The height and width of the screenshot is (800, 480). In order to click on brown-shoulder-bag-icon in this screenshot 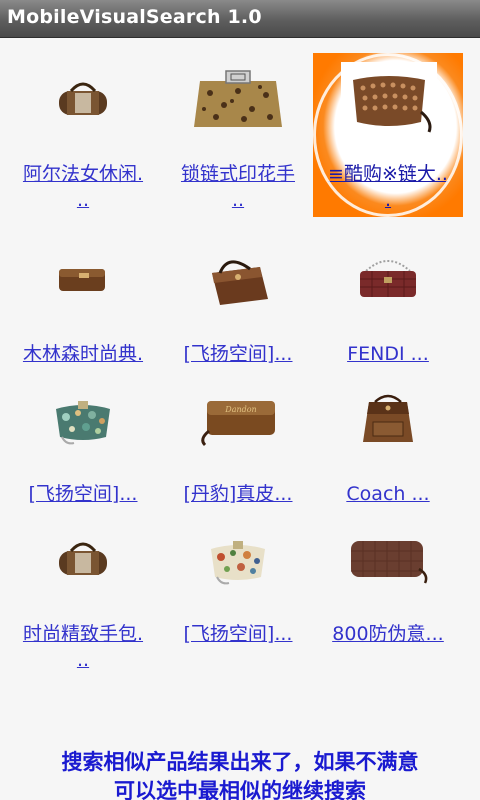, I will do `click(238, 279)`.